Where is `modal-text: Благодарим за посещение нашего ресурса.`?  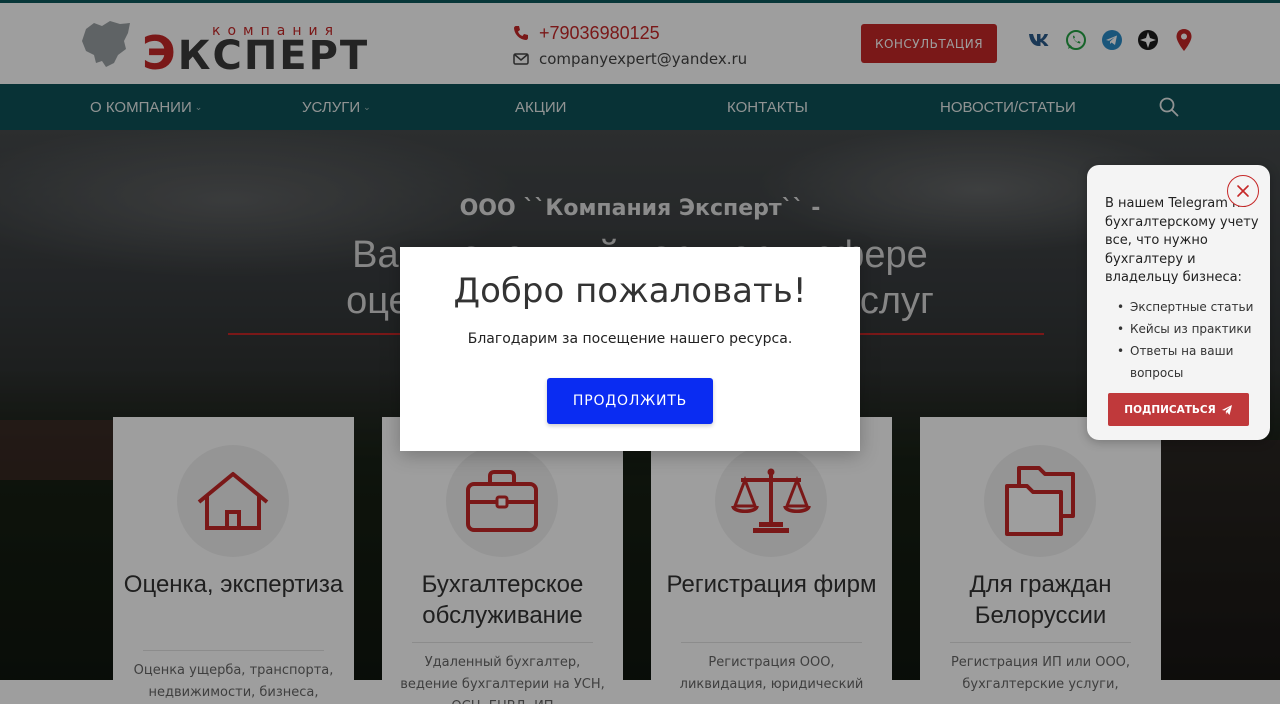
modal-text: Благодарим за посещение нашего ресурса. is located at coordinates (630, 339).